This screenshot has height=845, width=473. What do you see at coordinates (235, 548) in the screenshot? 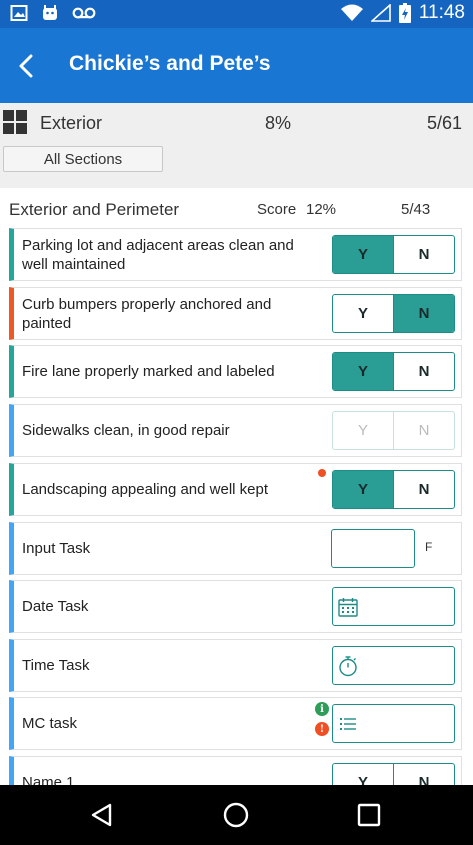
I see `task-row: Input Task F` at bounding box center [235, 548].